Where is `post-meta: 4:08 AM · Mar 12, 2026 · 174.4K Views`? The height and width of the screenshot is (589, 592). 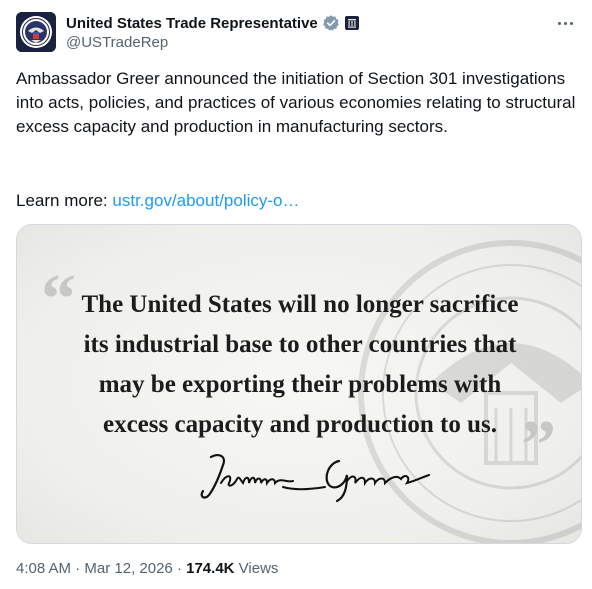
post-meta: 4:08 AM · Mar 12, 2026 · 174.4K Views is located at coordinates (147, 568).